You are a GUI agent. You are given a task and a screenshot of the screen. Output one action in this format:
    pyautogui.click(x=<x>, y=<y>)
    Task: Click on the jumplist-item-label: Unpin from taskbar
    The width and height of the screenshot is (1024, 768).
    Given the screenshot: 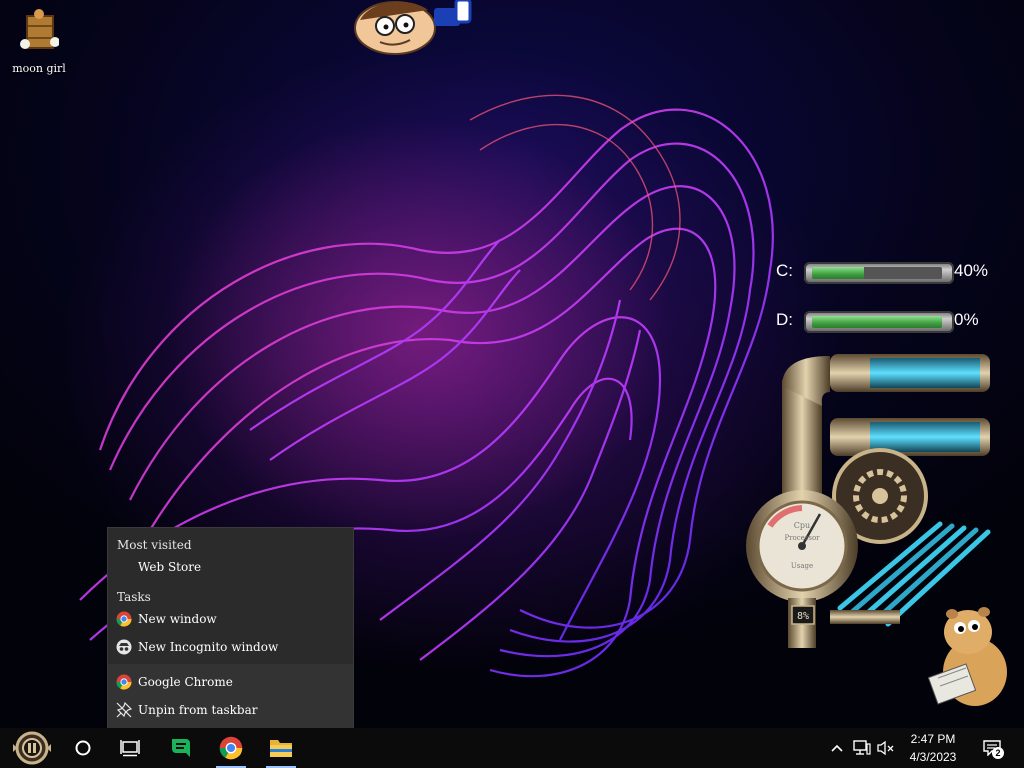 What is the action you would take?
    pyautogui.click(x=198, y=710)
    